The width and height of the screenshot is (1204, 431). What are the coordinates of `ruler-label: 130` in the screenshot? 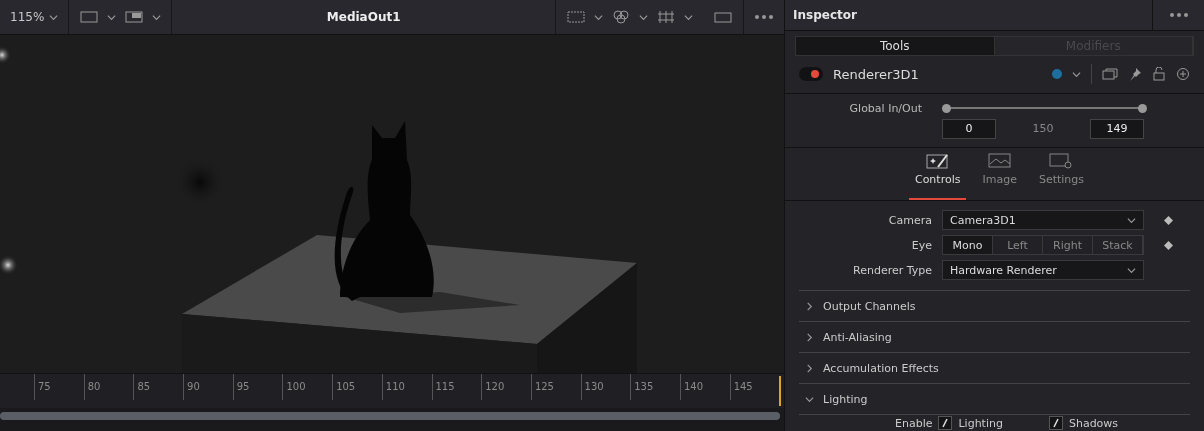 It's located at (605, 387).